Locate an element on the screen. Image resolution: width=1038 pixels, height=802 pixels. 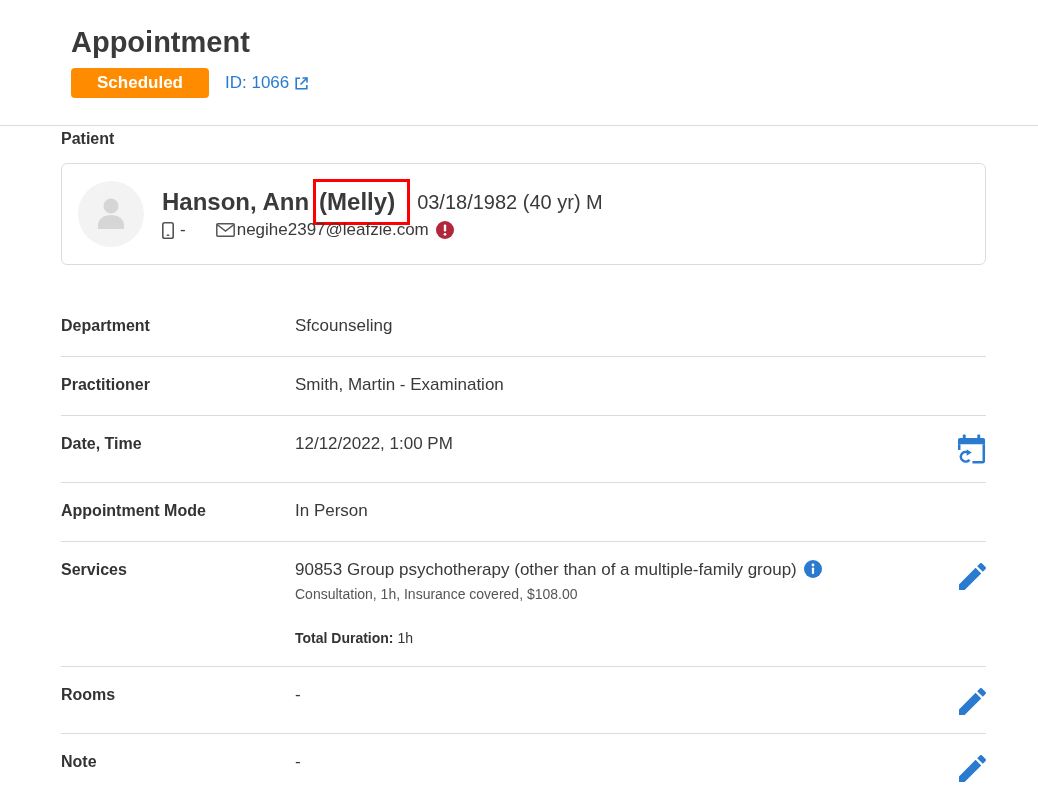
field-label: Appointment Mode is located at coordinates (134, 511).